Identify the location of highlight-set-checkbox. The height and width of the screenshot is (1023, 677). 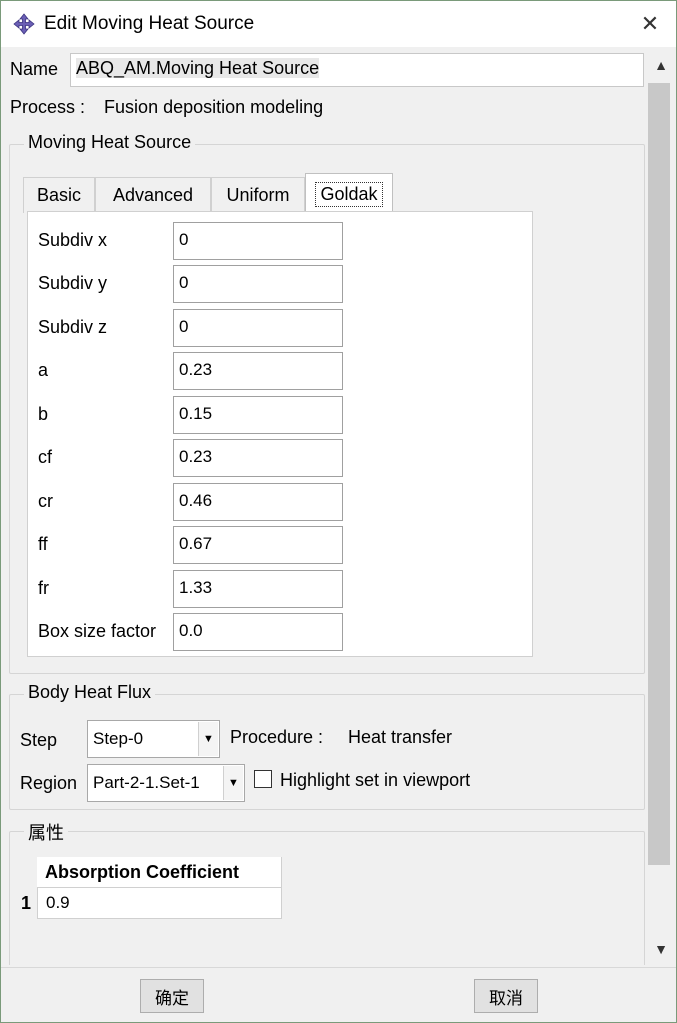
(263, 779).